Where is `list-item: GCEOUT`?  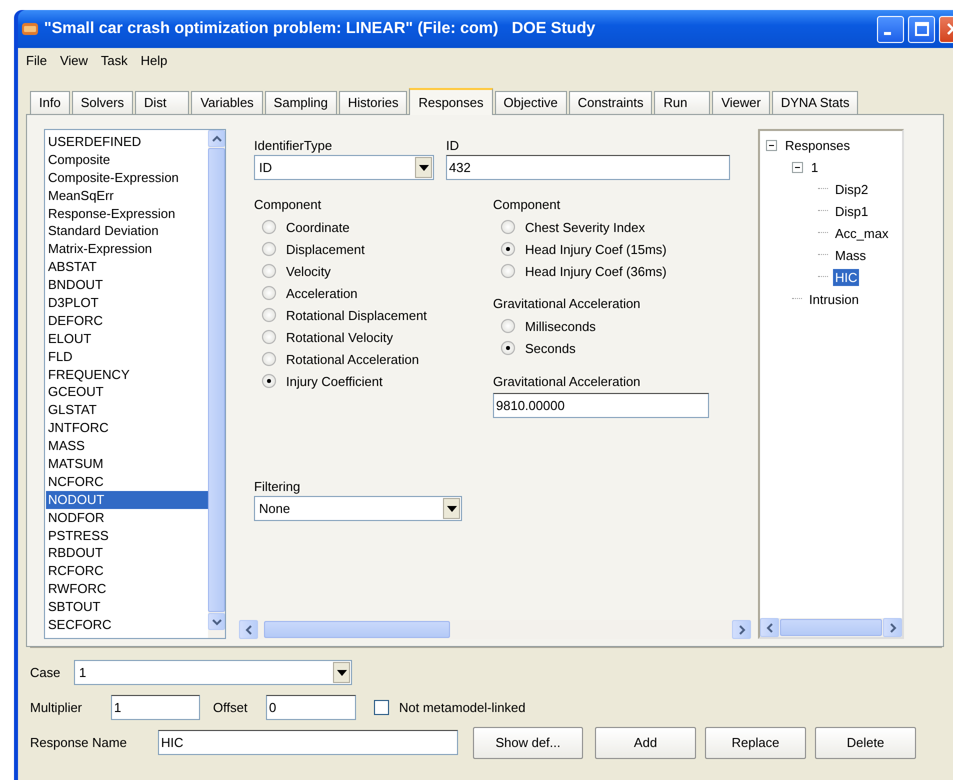
list-item: GCEOUT is located at coordinates (127, 392).